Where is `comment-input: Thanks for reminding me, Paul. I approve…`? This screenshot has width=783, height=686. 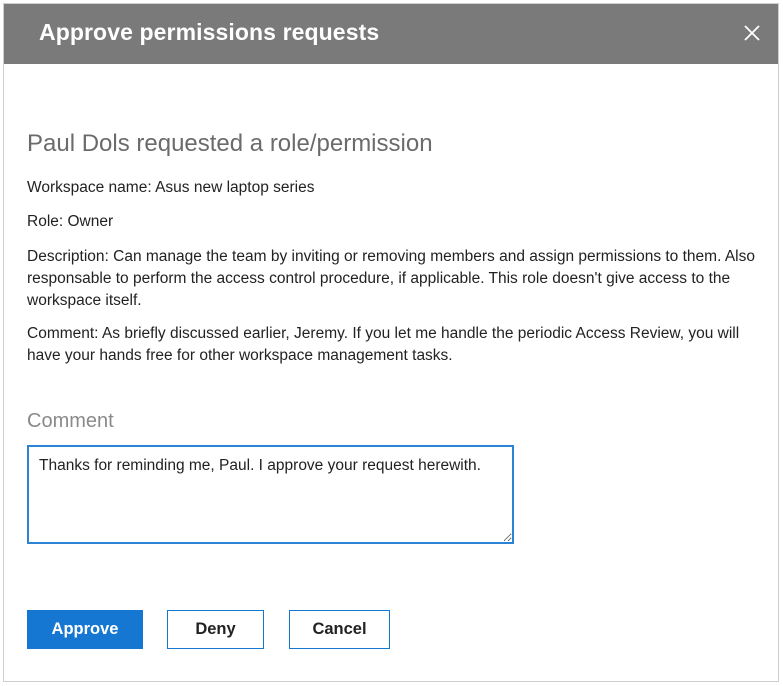
comment-input: Thanks for reminding me, Paul. I approve… is located at coordinates (270, 494).